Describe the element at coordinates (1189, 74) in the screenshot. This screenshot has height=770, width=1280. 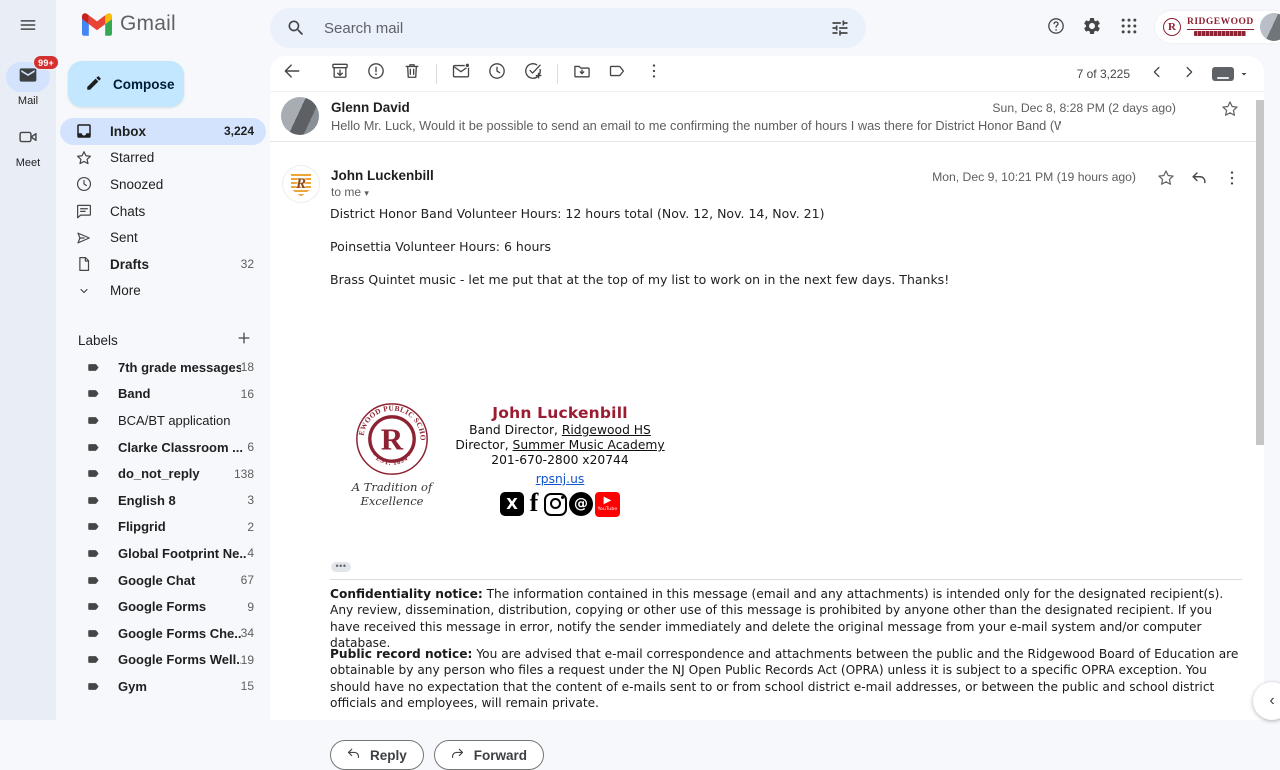
I see `older-button` at that location.